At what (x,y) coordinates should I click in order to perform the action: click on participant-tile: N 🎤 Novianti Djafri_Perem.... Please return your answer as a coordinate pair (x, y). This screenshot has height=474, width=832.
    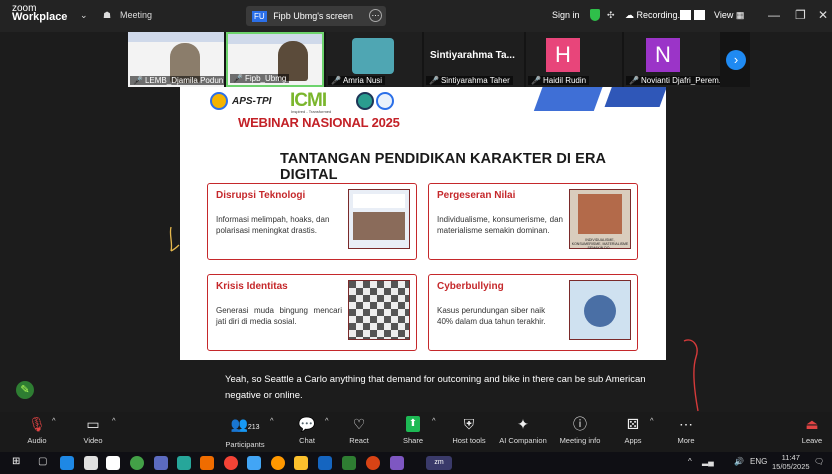
    Looking at the image, I should click on (672, 59).